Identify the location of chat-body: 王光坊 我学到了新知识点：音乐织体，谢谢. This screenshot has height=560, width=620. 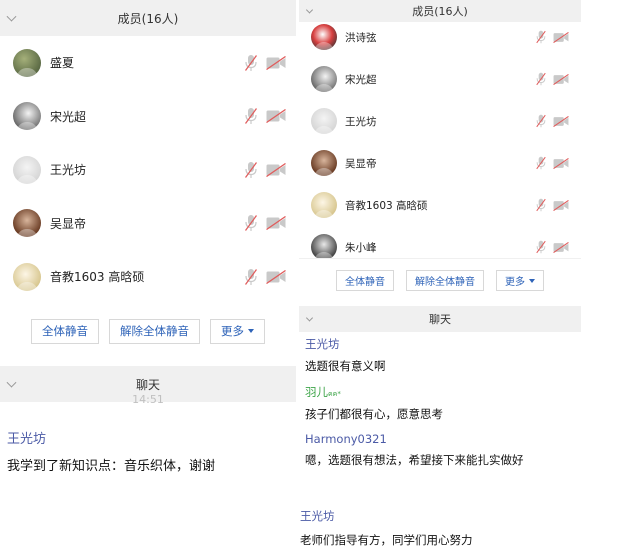
(148, 438).